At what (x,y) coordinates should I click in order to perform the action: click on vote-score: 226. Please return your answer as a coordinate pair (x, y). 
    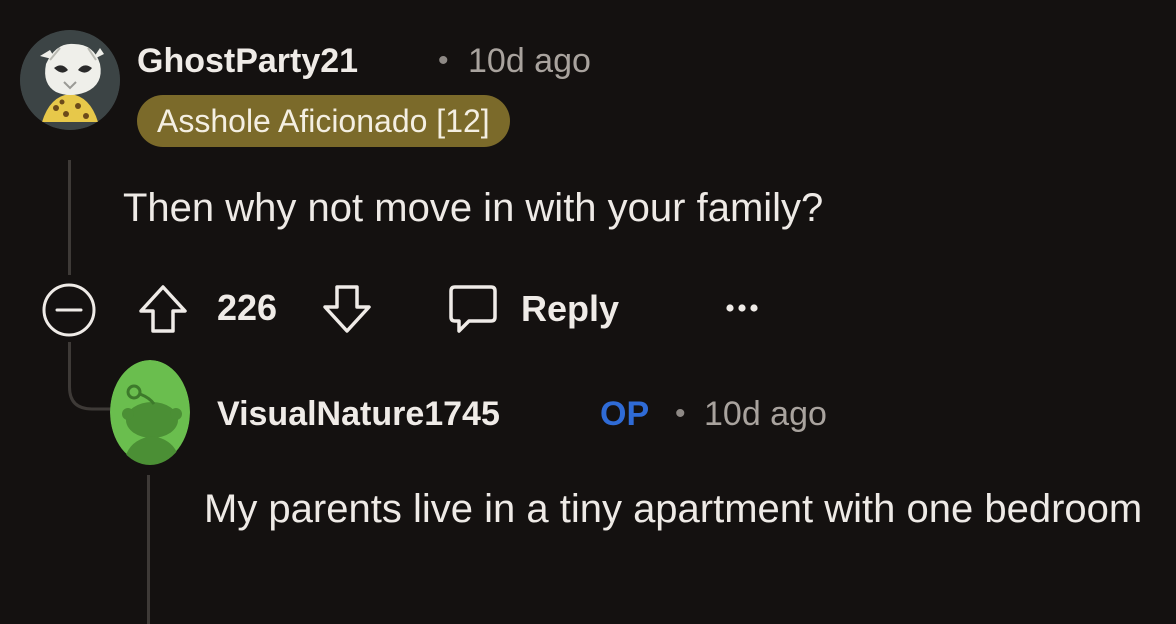
    Looking at the image, I should click on (247, 307).